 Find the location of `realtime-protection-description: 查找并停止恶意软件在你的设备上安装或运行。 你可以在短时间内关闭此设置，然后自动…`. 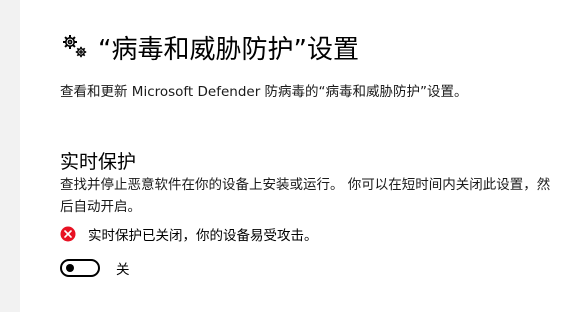

realtime-protection-description: 查找并停止恶意软件在你的设备上安装或运行。 你可以在短时间内关闭此设置，然后自动… is located at coordinates (305, 196).